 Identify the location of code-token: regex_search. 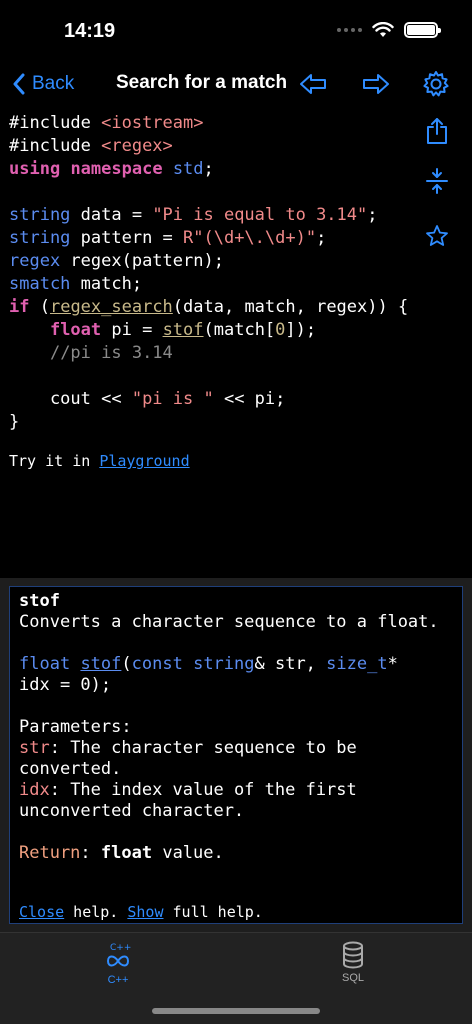
(111, 307).